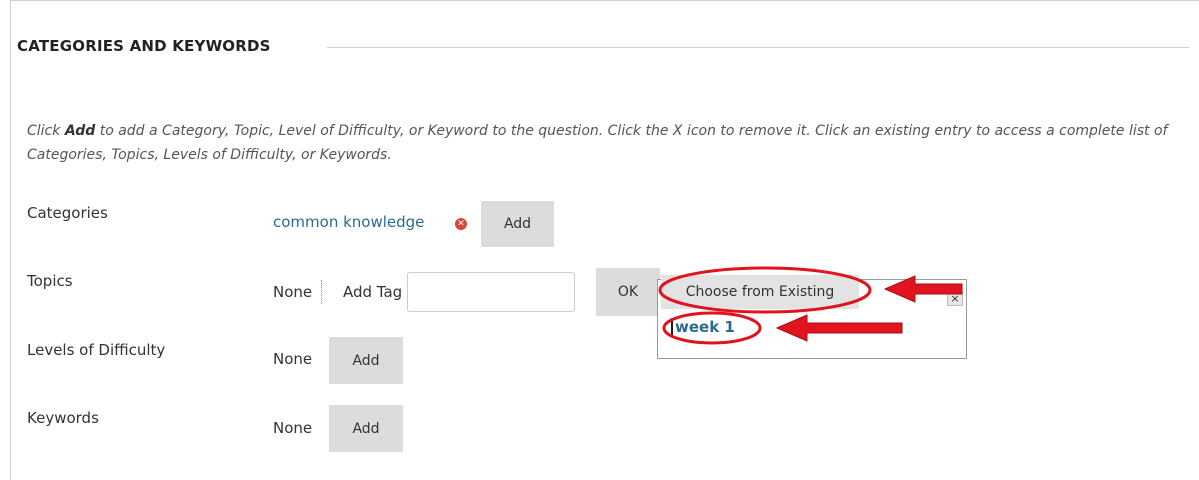  Describe the element at coordinates (144, 46) in the screenshot. I see `section-title: CATEGORIES AND KEYWORDS` at that location.